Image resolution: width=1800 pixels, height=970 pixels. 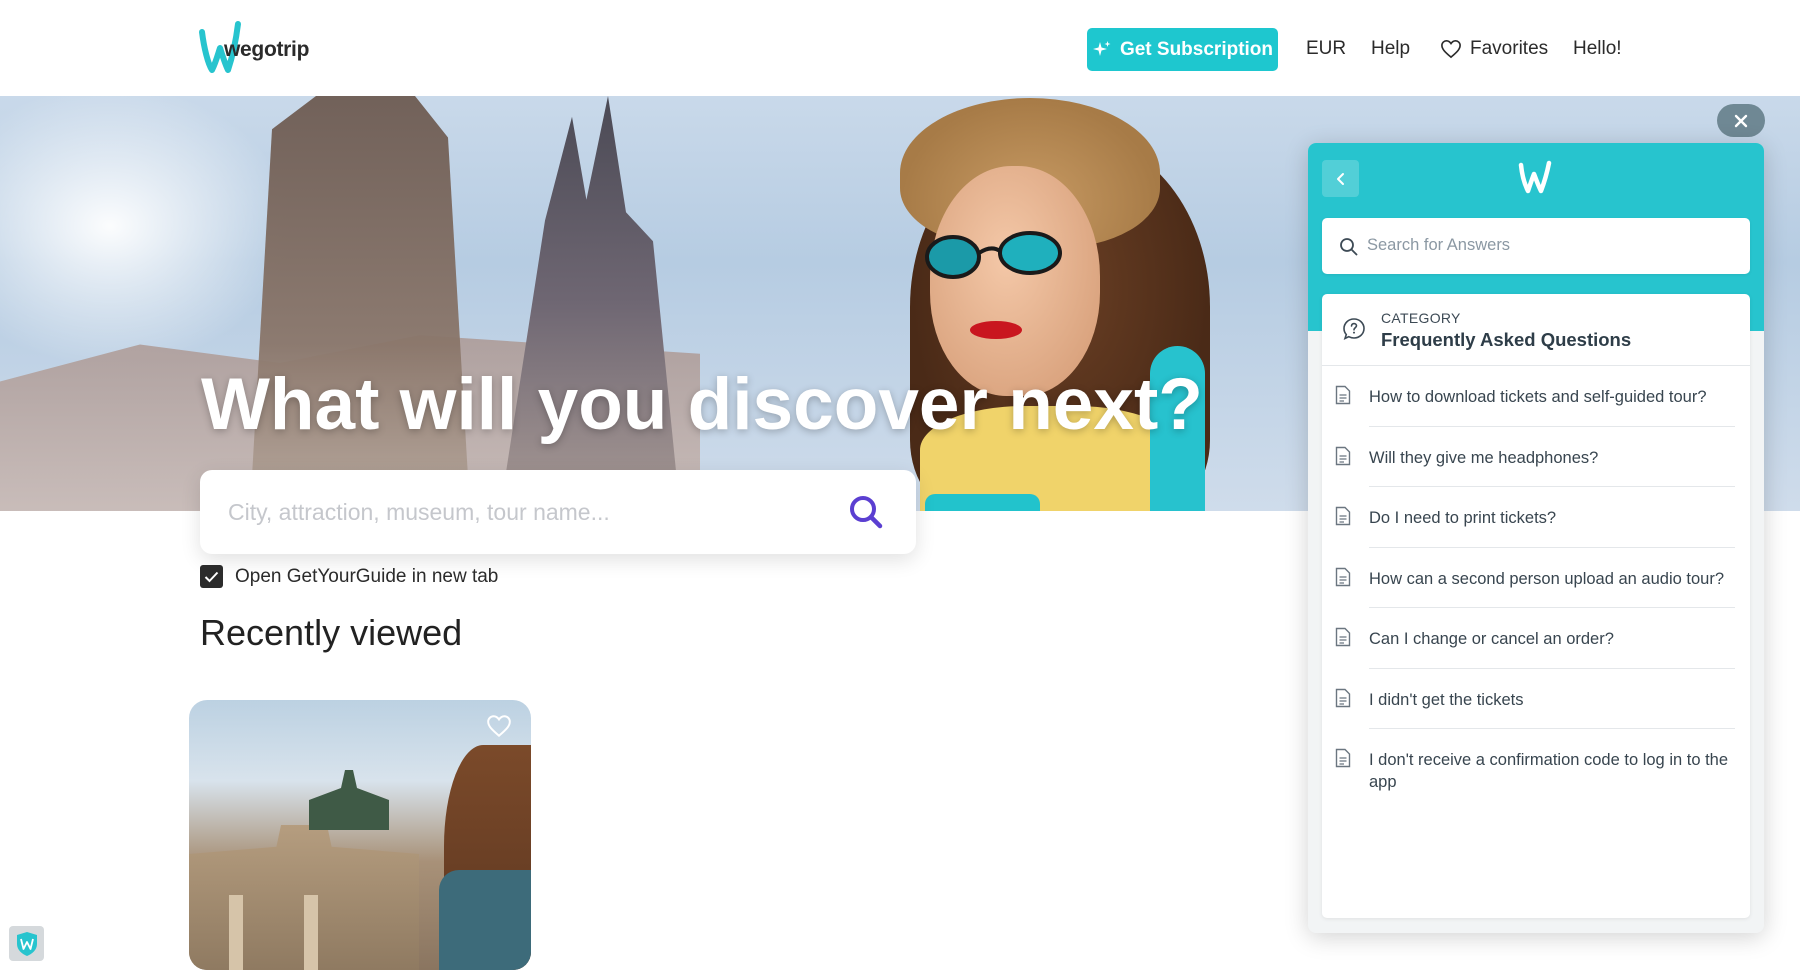 What do you see at coordinates (367, 576) in the screenshot?
I see `open-gyg-label: Open GetYourGuide in new tab` at bounding box center [367, 576].